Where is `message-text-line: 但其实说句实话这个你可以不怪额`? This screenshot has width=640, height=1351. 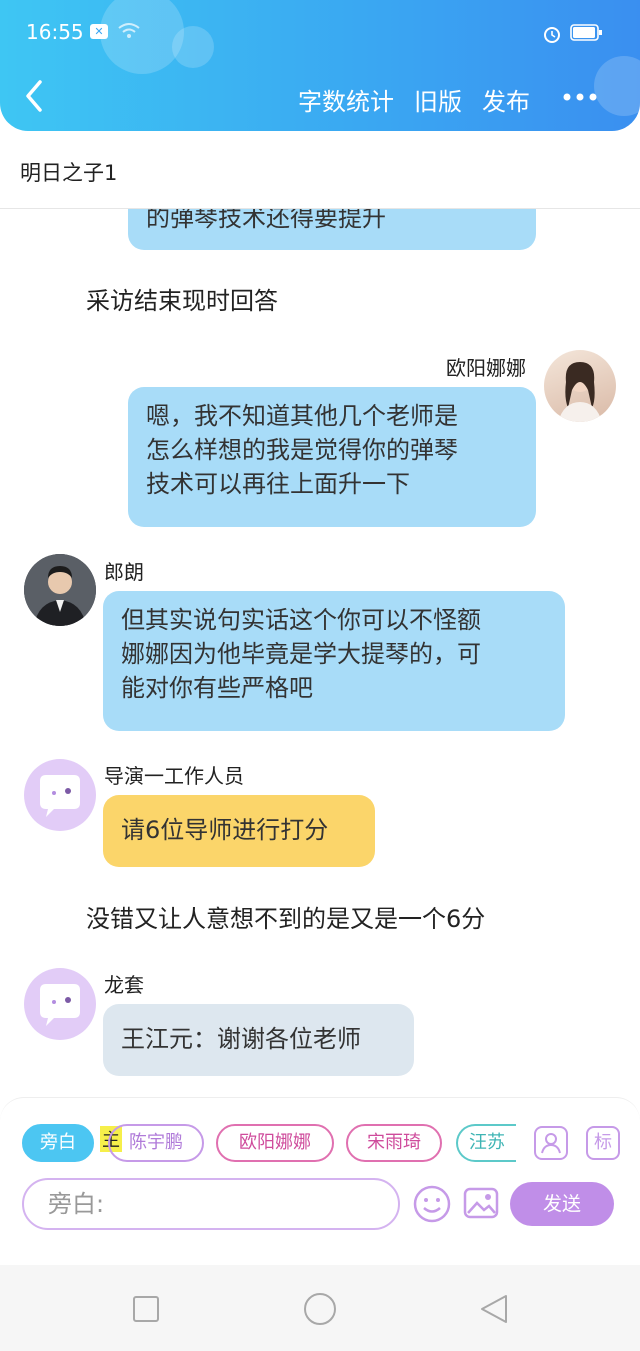 message-text-line: 但其实说句实话这个你可以不怪额 is located at coordinates (301, 620).